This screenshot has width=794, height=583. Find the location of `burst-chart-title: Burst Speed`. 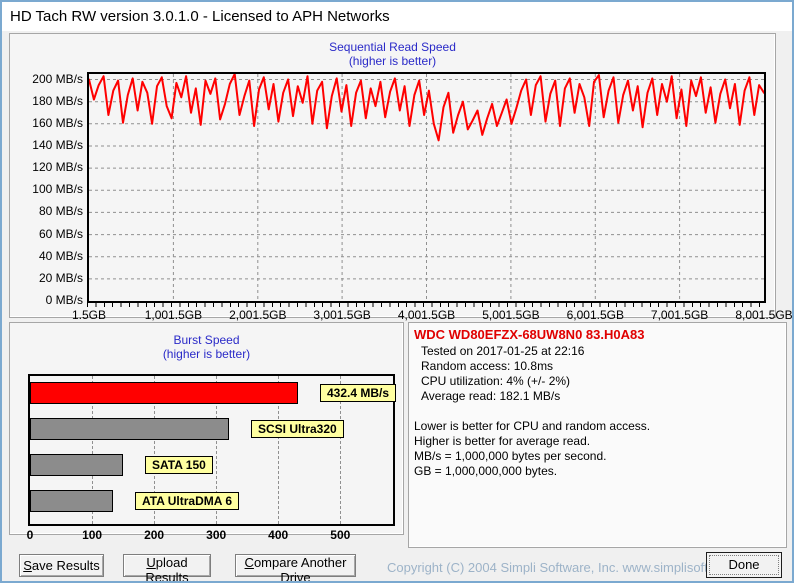

burst-chart-title: Burst Speed is located at coordinates (206, 340).